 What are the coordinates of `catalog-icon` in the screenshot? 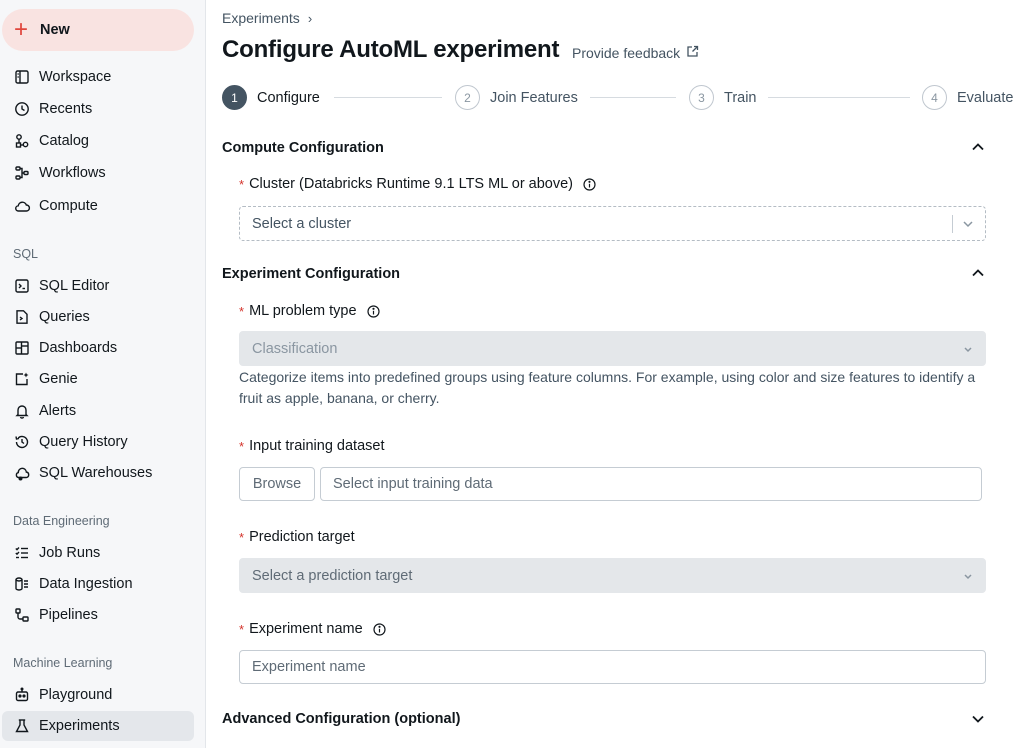 It's located at (22, 141).